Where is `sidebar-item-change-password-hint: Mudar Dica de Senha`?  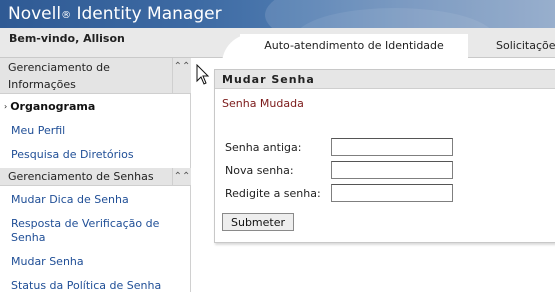
sidebar-item-change-password-hint: Mudar Dica de Senha is located at coordinates (70, 200).